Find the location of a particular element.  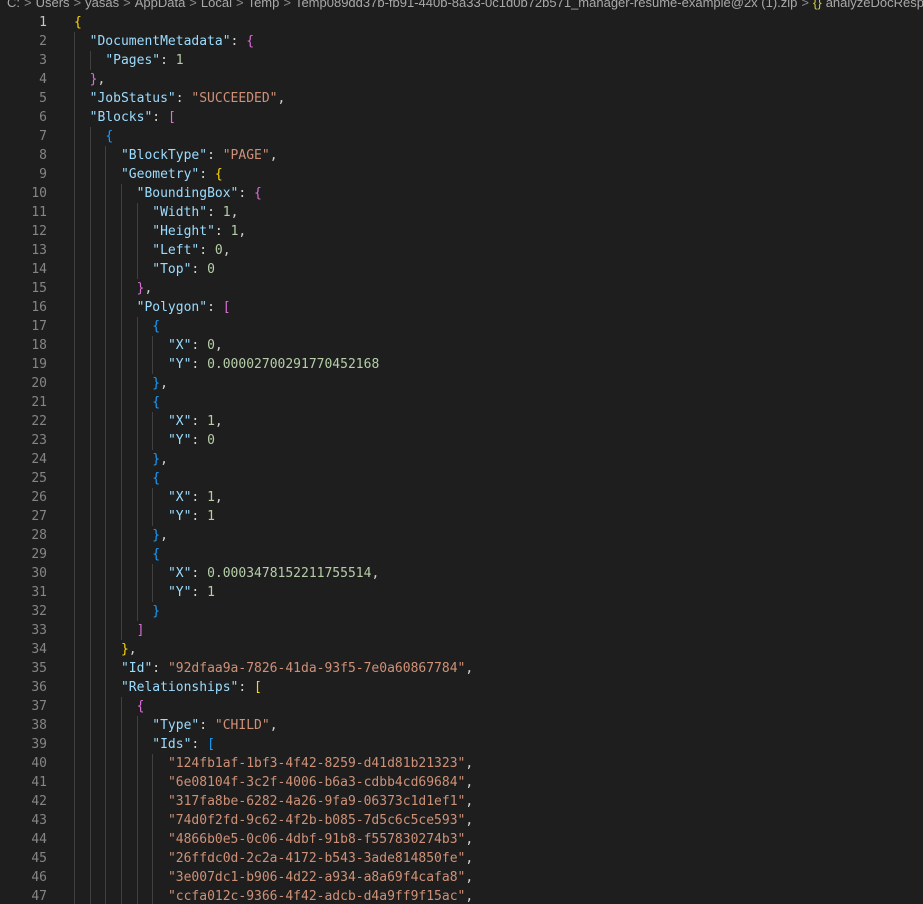

code-line: 12 "Height": 1, is located at coordinates (461, 231).